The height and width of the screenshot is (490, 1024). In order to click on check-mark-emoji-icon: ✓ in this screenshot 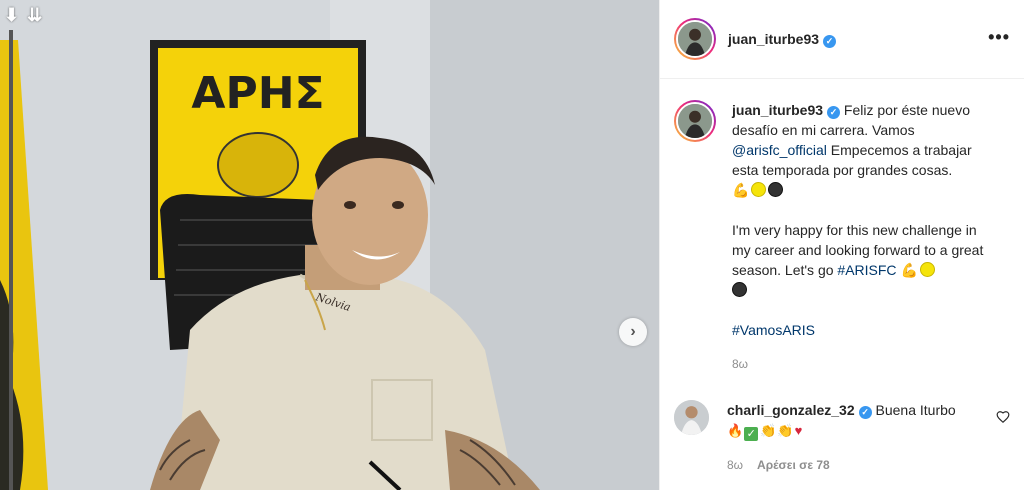, I will do `click(751, 434)`.